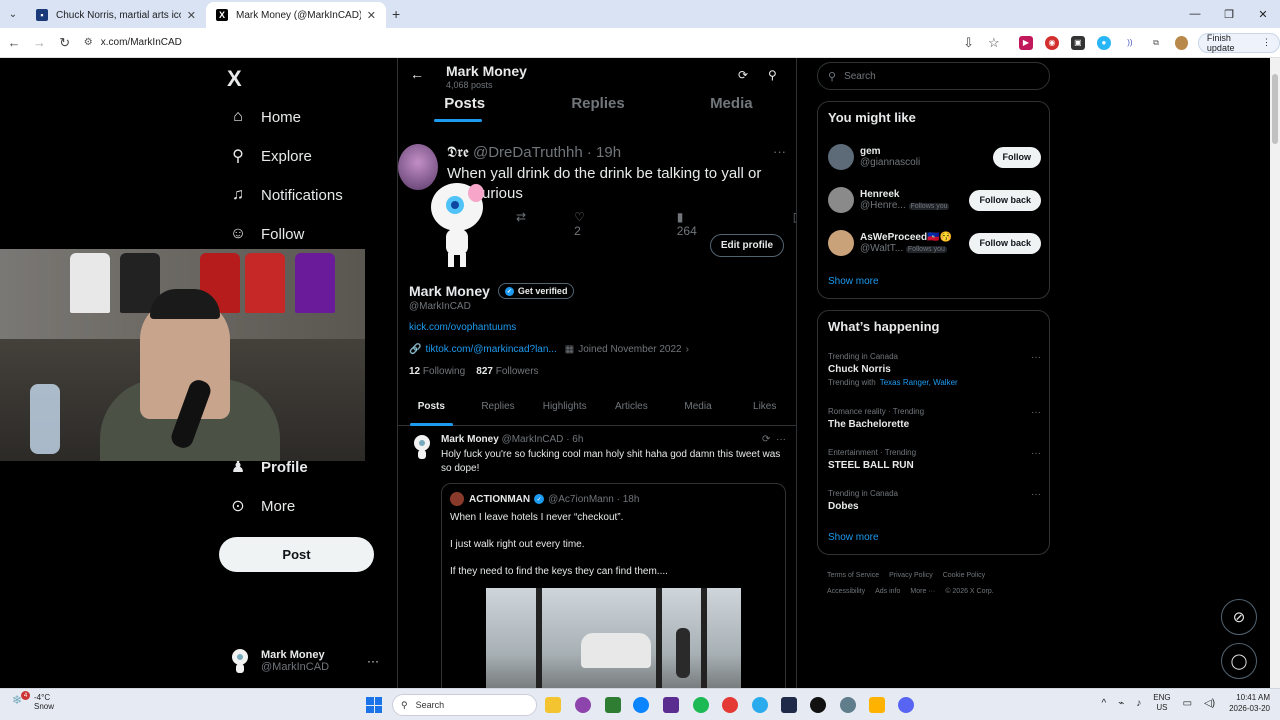  Describe the element at coordinates (934, 500) in the screenshot. I see `trend-item: Trending in Canada Dobes ···` at that location.